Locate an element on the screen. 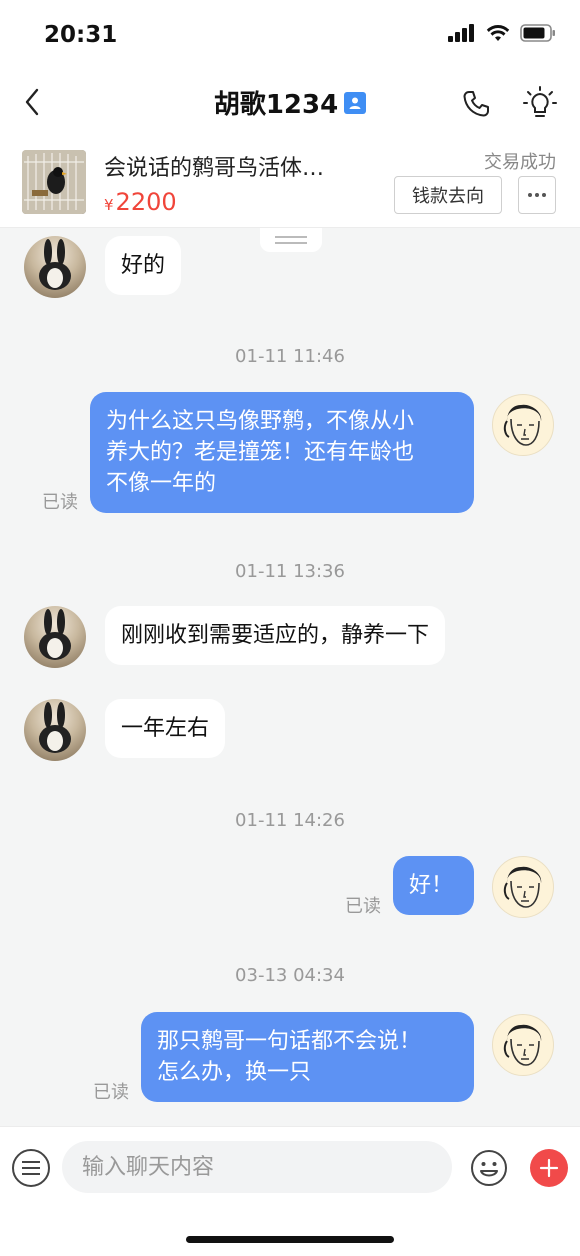 Image resolution: width=580 pixels, height=1256 pixels. message-timestamp: 03-13 04:34 is located at coordinates (290, 975).